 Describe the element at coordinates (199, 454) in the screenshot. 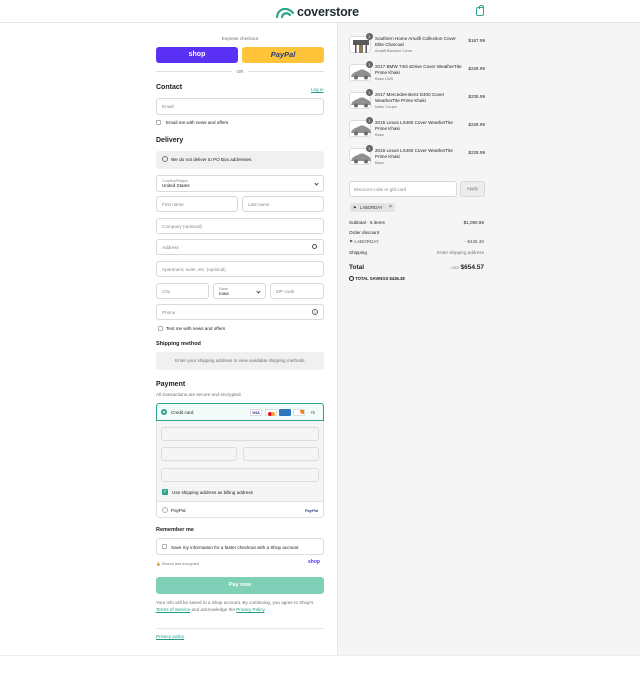

I see `expiration-field` at that location.